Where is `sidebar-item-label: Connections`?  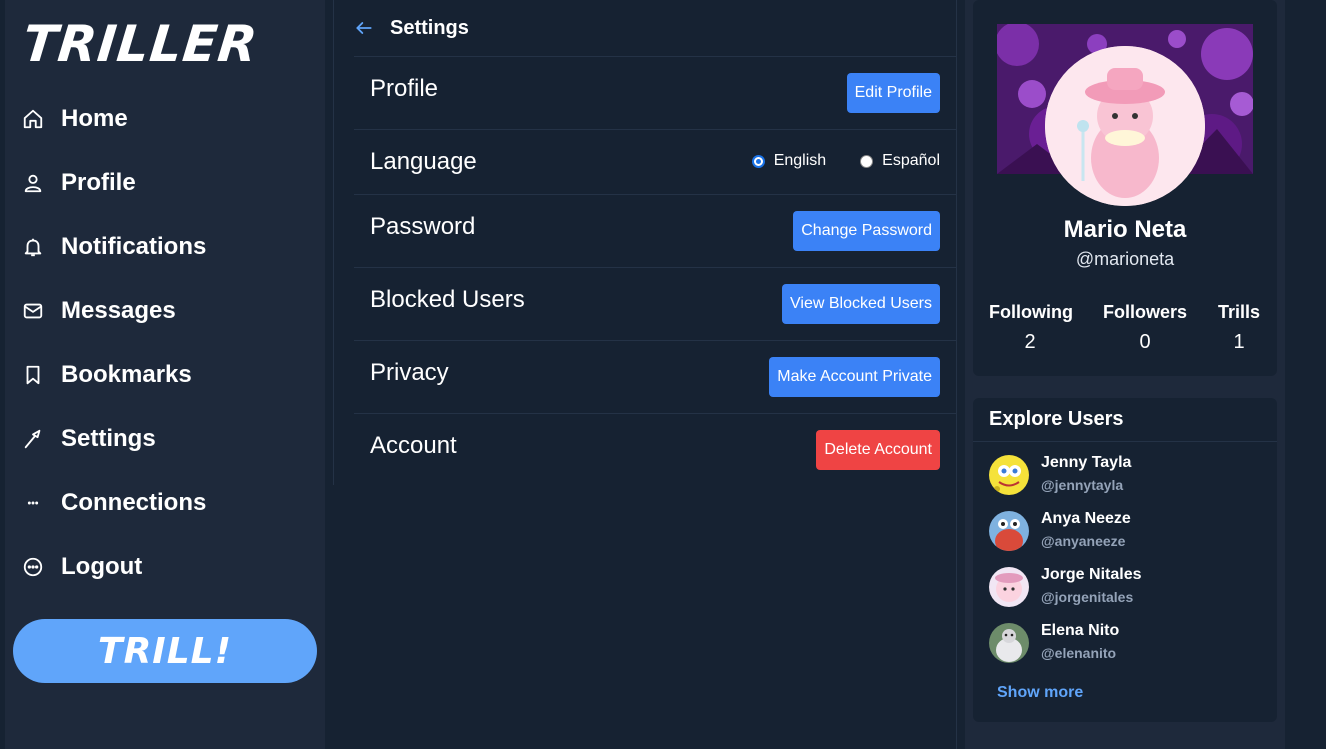
sidebar-item-label: Connections is located at coordinates (134, 502).